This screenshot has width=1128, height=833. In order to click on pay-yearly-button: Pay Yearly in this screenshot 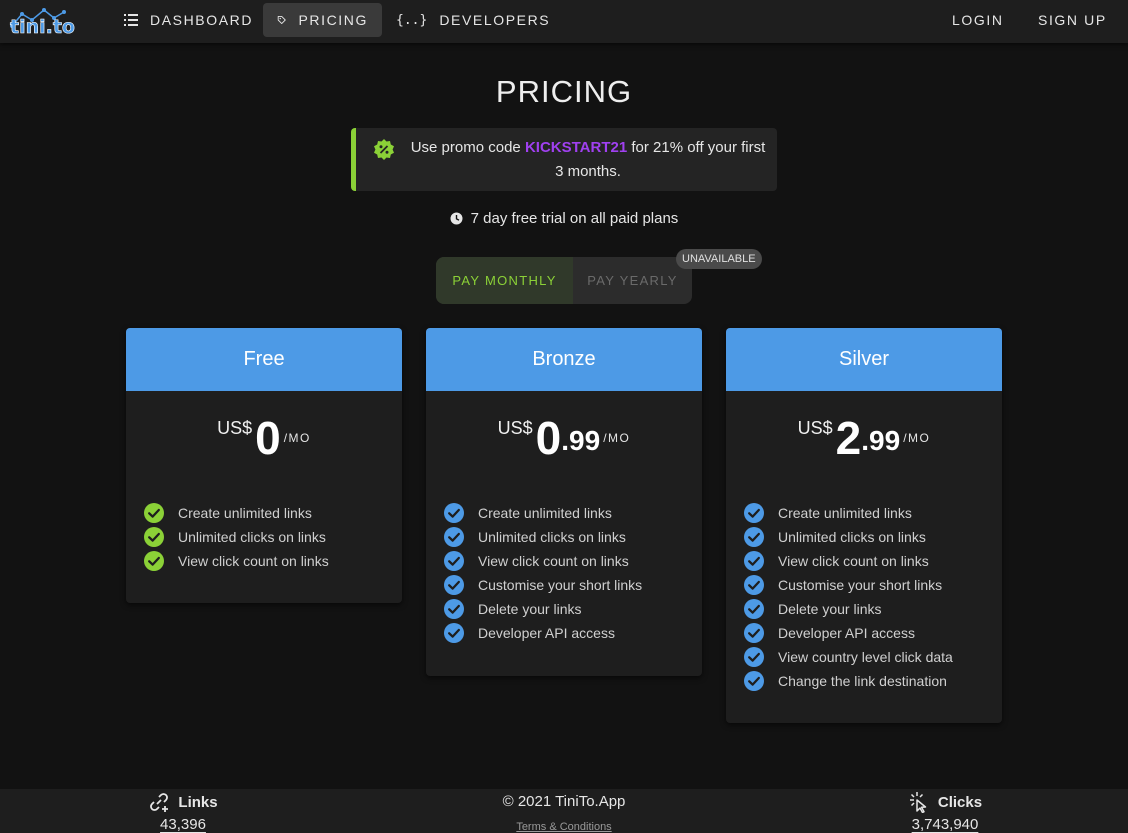, I will do `click(632, 280)`.